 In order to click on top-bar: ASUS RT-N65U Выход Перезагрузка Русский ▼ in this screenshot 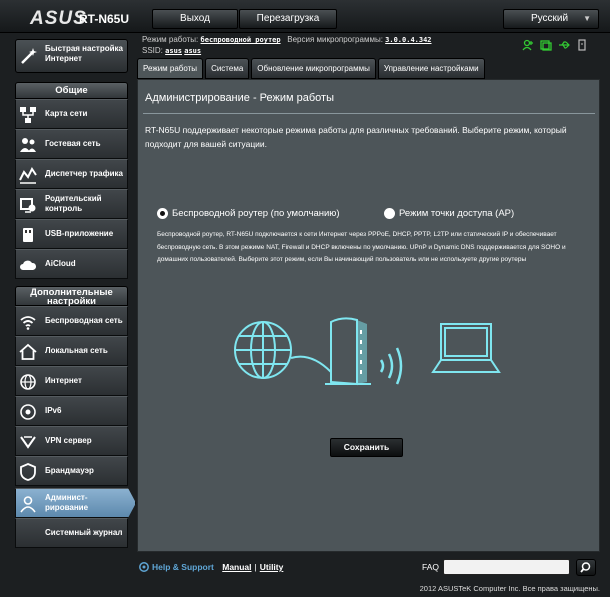, I will do `click(305, 16)`.